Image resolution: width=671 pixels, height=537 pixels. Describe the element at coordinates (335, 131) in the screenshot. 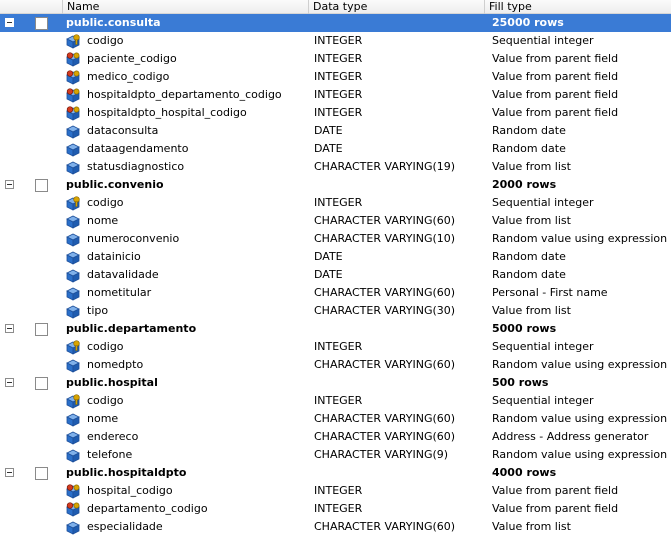

I see `field-row: dataconsulta DATE Random date` at that location.